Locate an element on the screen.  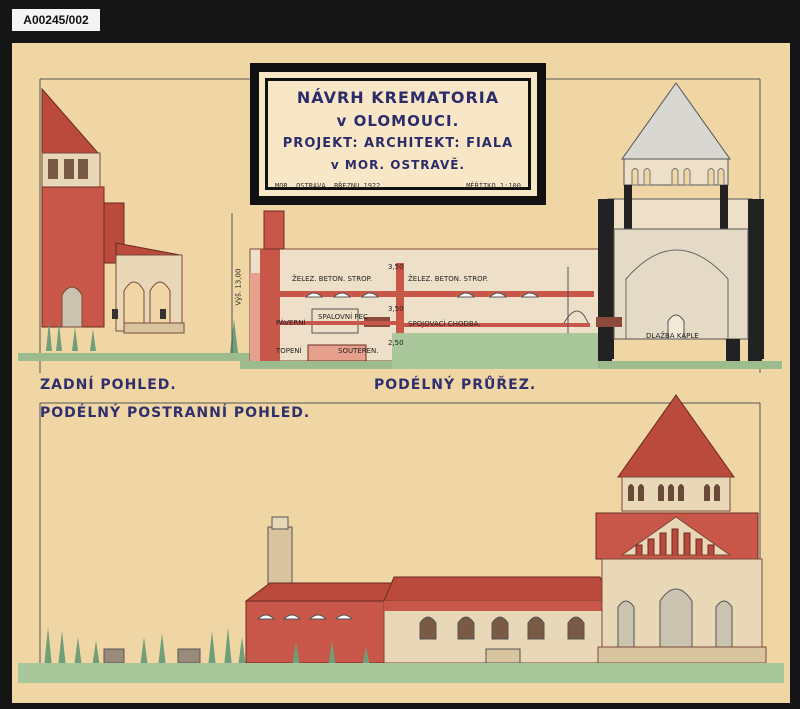
title-line-1: NÁVRH KREMATORIA is located at coordinates (398, 97).